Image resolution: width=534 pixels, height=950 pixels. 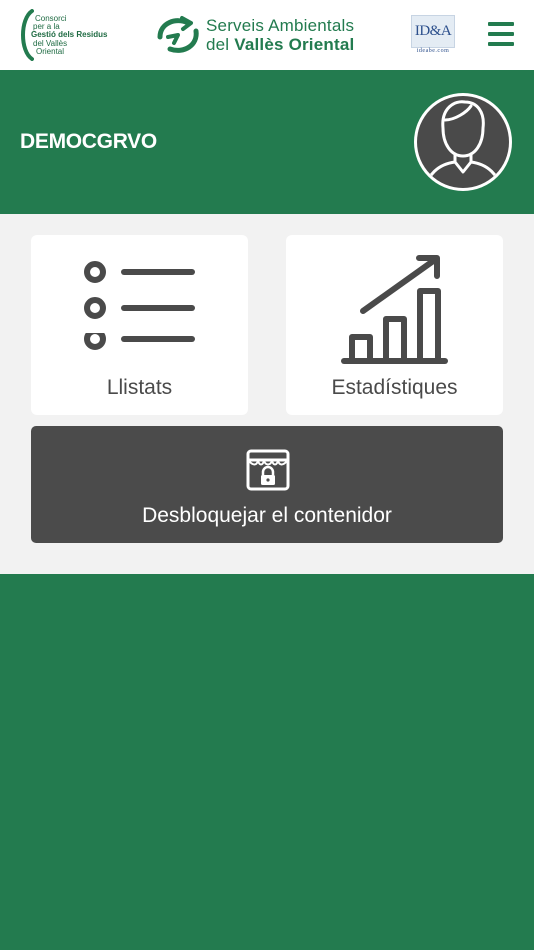 I want to click on list-icon-lower, so click(x=139, y=341).